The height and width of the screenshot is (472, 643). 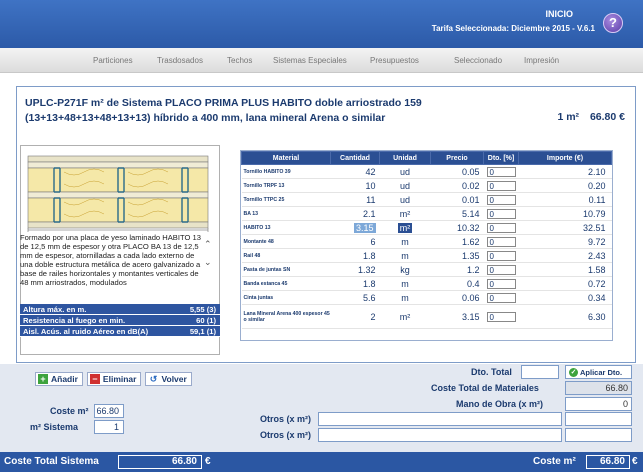 What do you see at coordinates (180, 60) in the screenshot?
I see `menu-trasdosados: Trasdosados` at bounding box center [180, 60].